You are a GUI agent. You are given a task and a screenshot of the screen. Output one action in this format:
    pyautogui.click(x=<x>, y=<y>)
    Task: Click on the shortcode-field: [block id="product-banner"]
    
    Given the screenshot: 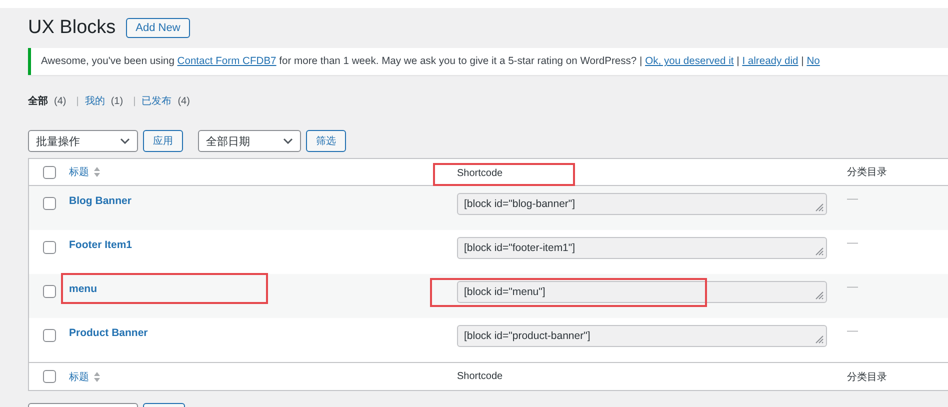 What is the action you would take?
    pyautogui.click(x=642, y=336)
    